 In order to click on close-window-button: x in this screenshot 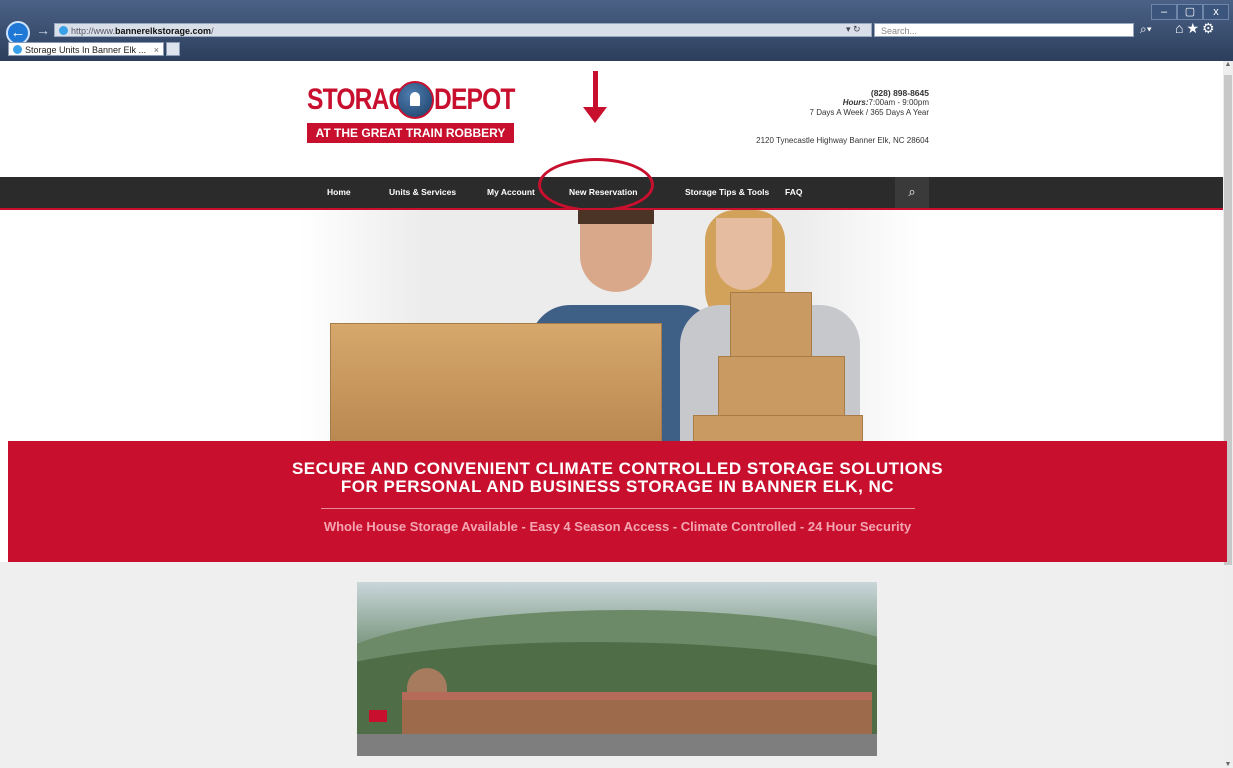, I will do `click(1216, 12)`.